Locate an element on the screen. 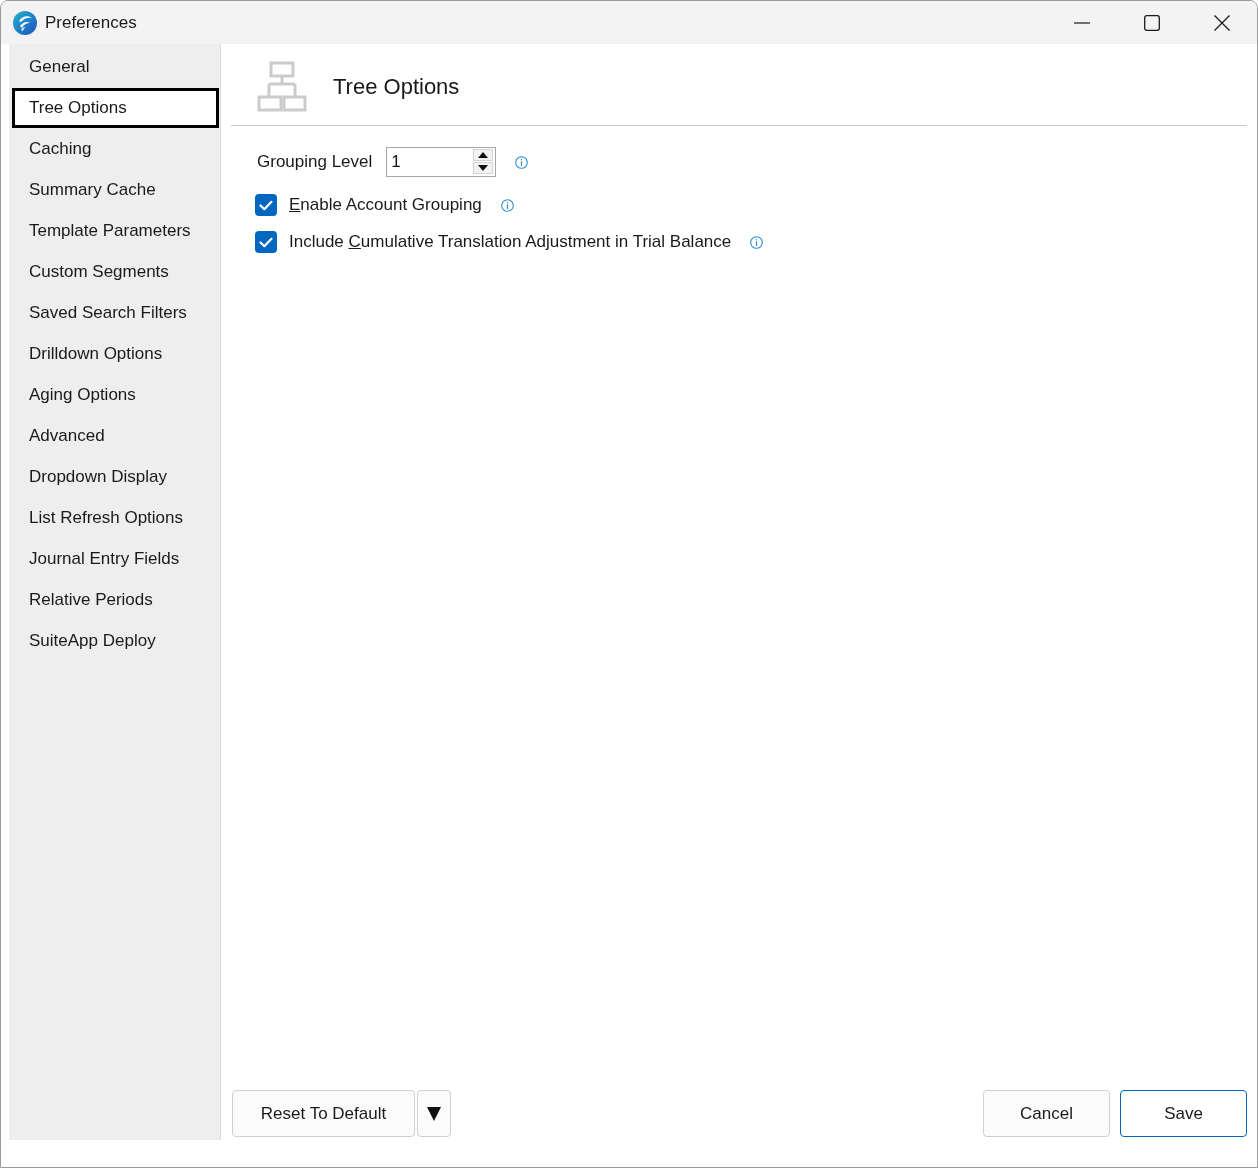 The image size is (1258, 1168). app-logo-icon is located at coordinates (25, 22).